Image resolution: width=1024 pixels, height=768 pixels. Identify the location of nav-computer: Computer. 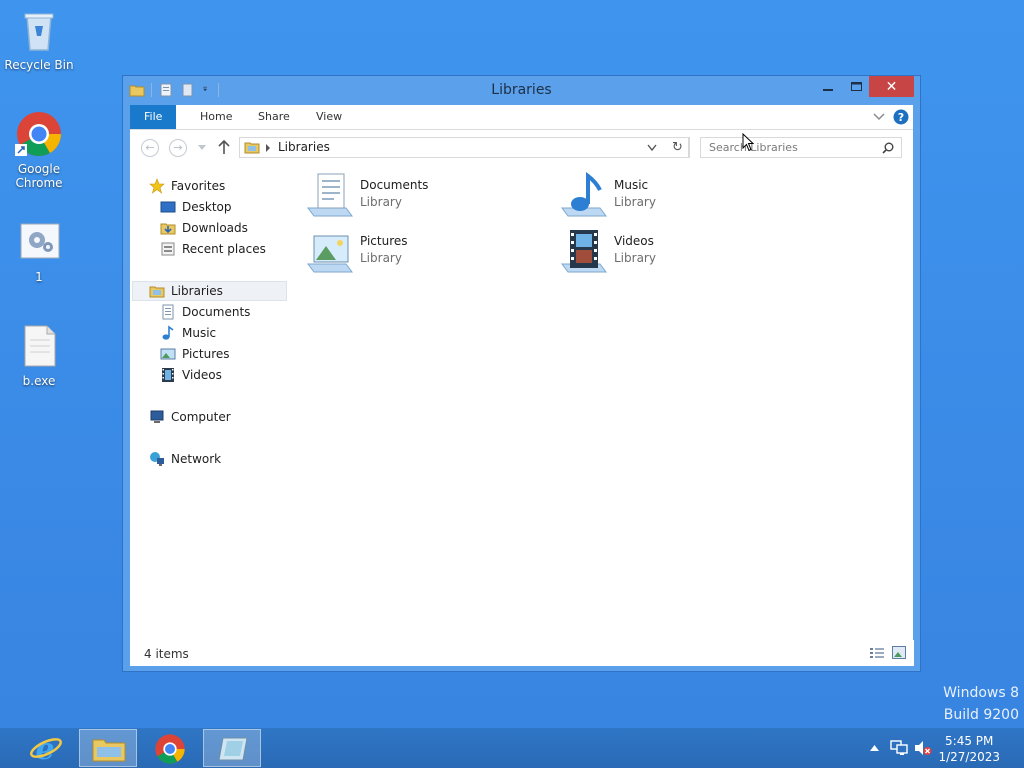
(190, 417).